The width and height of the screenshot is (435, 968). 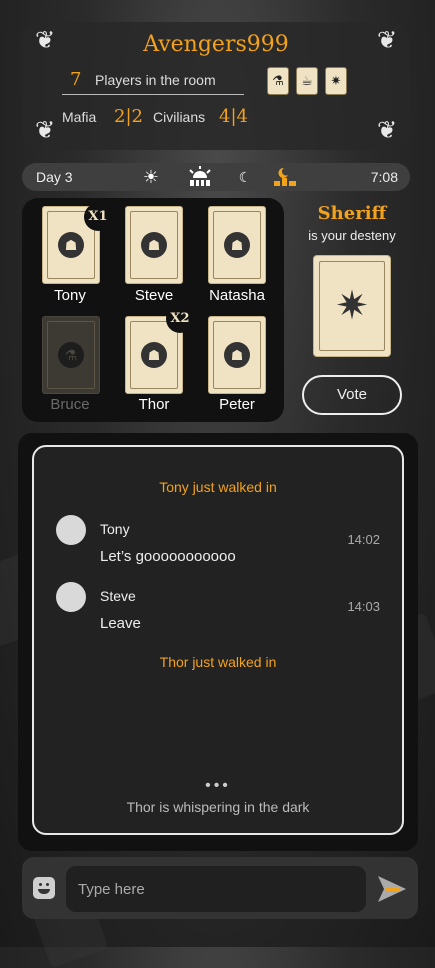 I want to click on role-card: ✷, so click(x=352, y=306).